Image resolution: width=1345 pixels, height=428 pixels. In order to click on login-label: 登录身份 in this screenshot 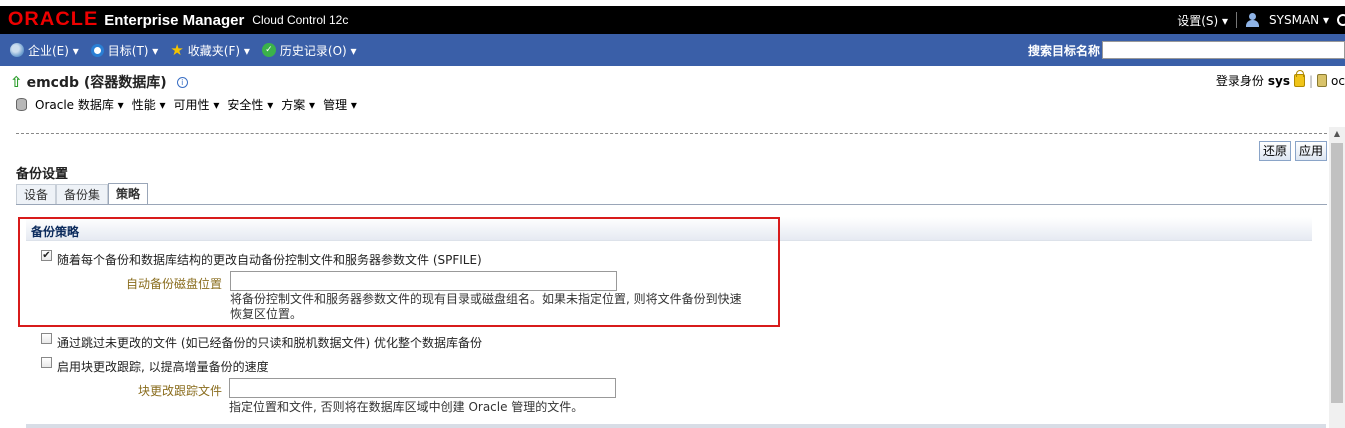, I will do `click(1239, 81)`.